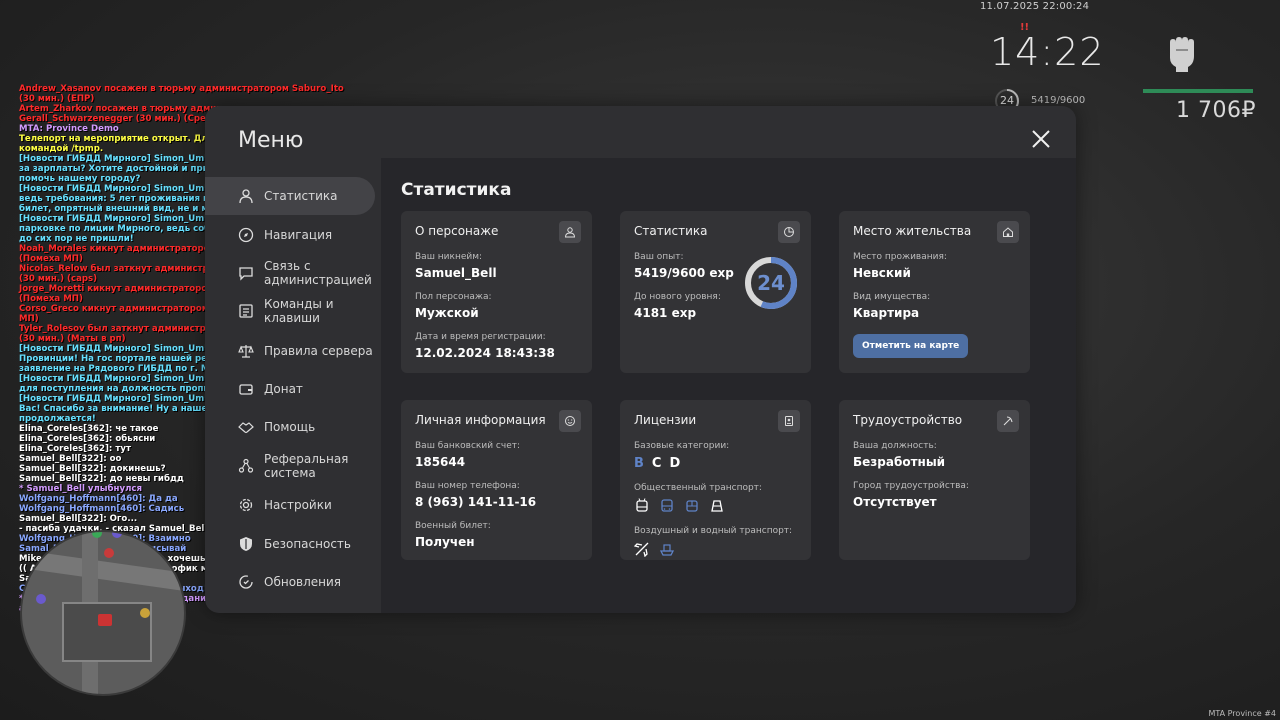 The image size is (1280, 720). I want to click on license-category-b: B, so click(639, 463).